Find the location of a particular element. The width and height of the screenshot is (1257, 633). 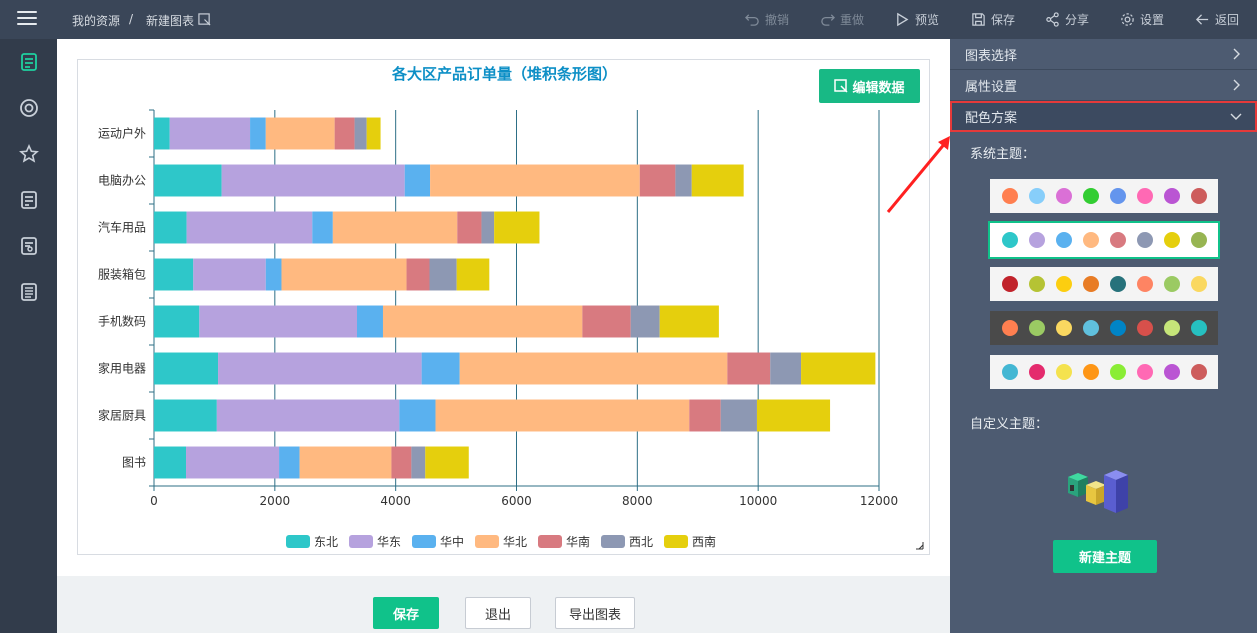

chart-select-label: 图表选择 is located at coordinates (991, 56).